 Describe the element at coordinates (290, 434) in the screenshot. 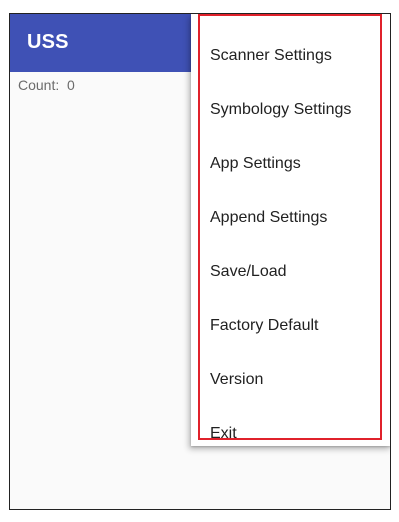

I see `menu-item-exit: Exit` at that location.